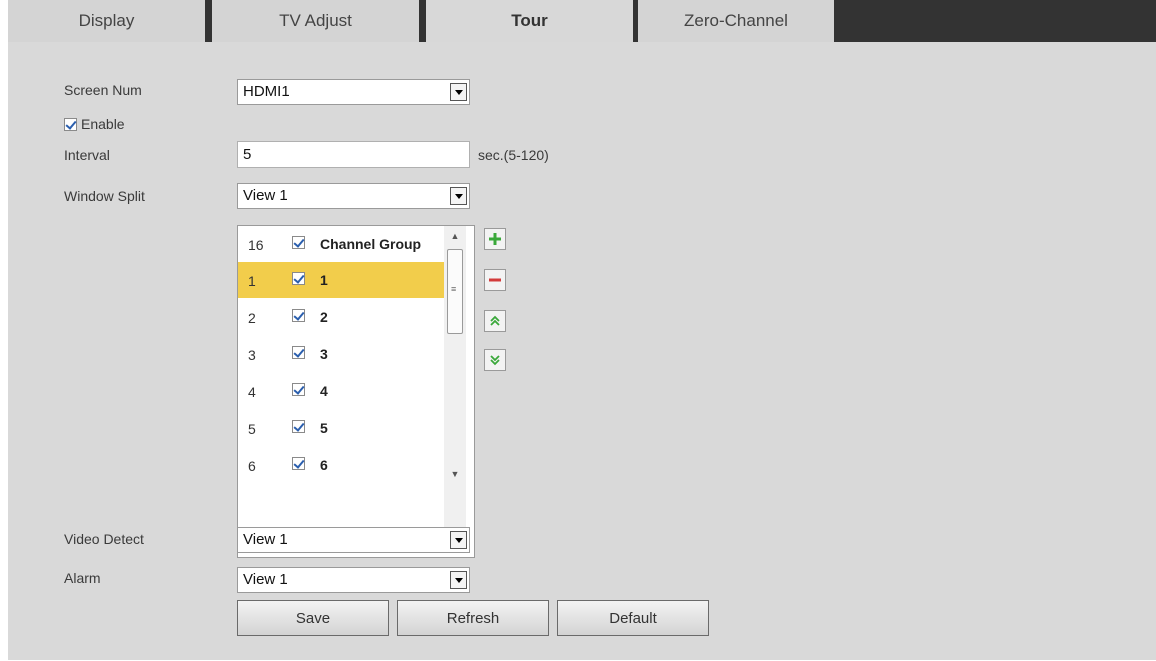  Describe the element at coordinates (252, 429) in the screenshot. I see `list-item-number: 5` at that location.